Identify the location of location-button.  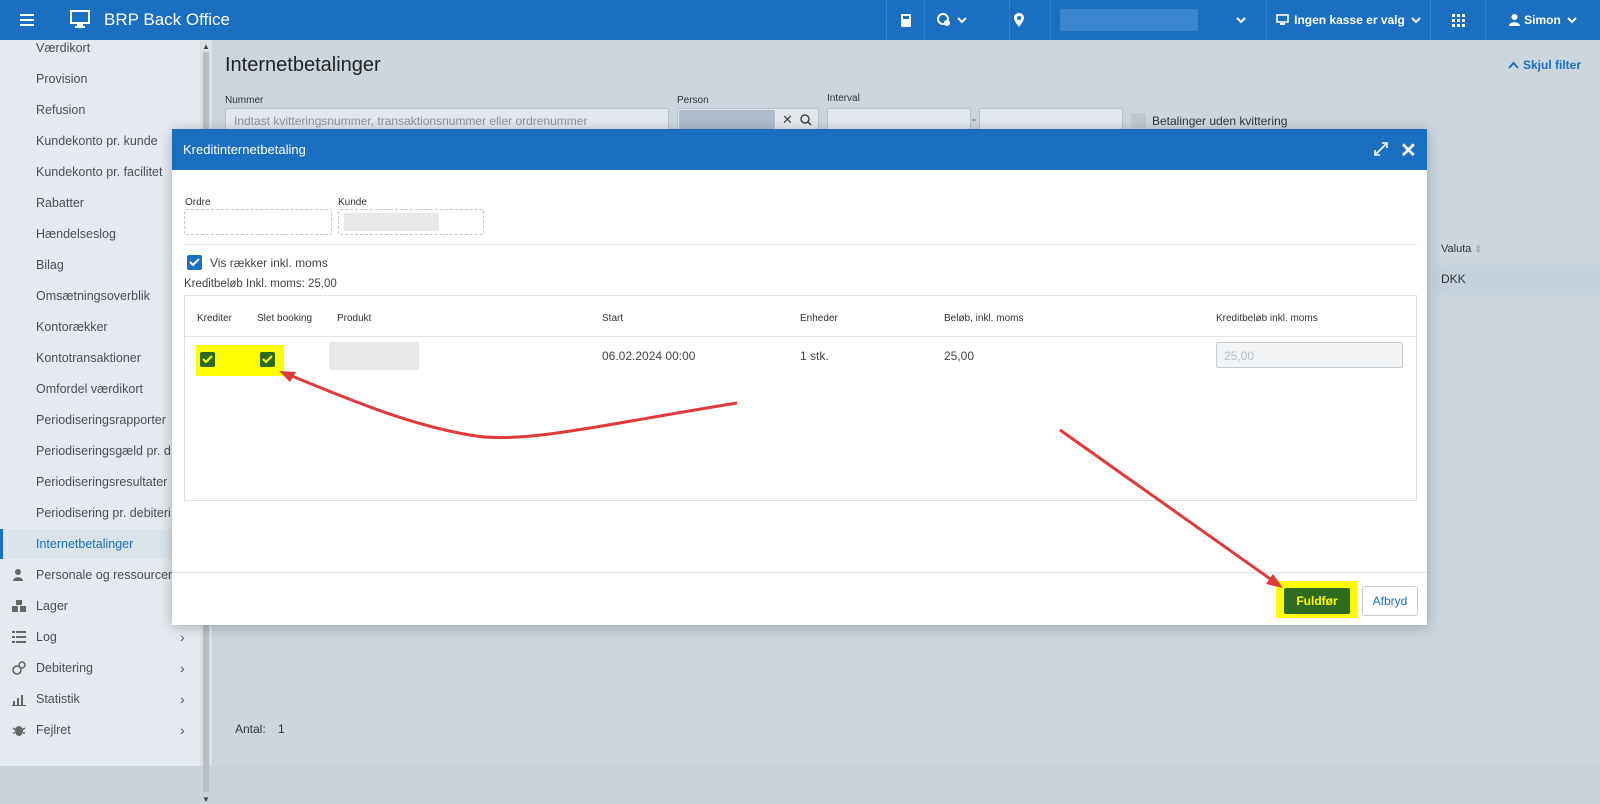
(1019, 20).